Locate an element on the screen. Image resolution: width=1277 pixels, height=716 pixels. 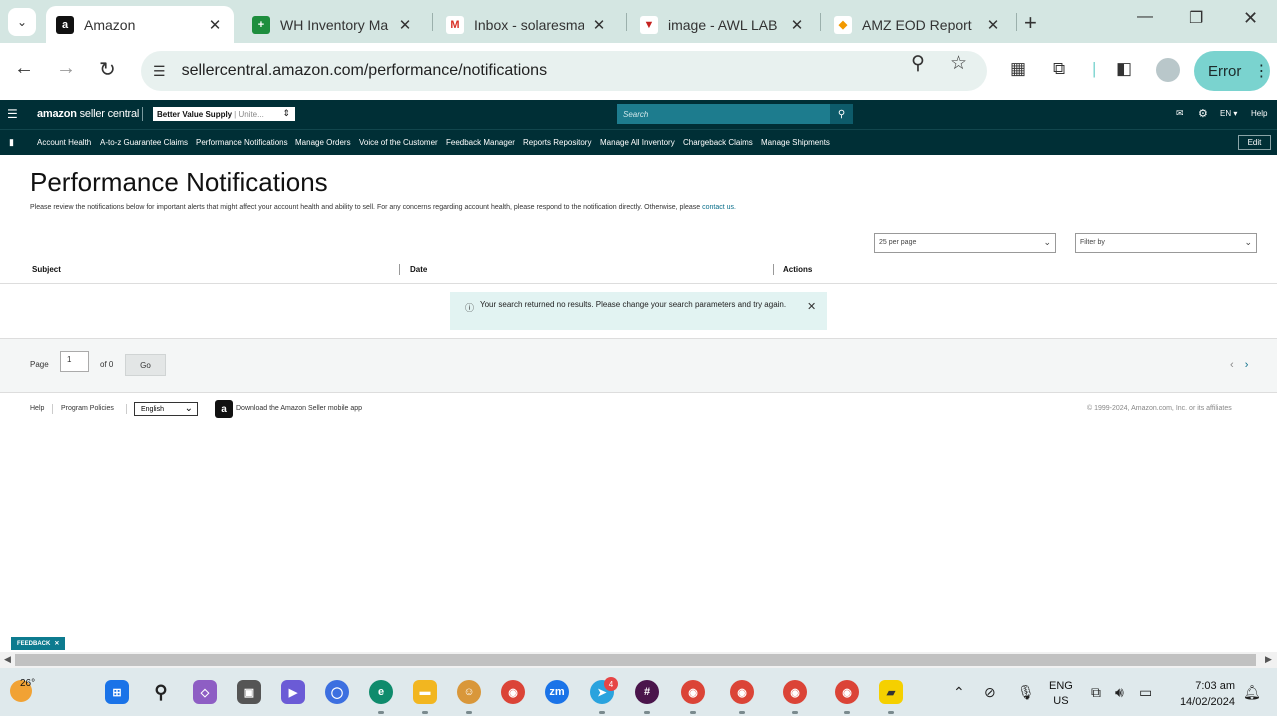
horizontal-scrollbar: ◀ ▶ is located at coordinates (638, 660).